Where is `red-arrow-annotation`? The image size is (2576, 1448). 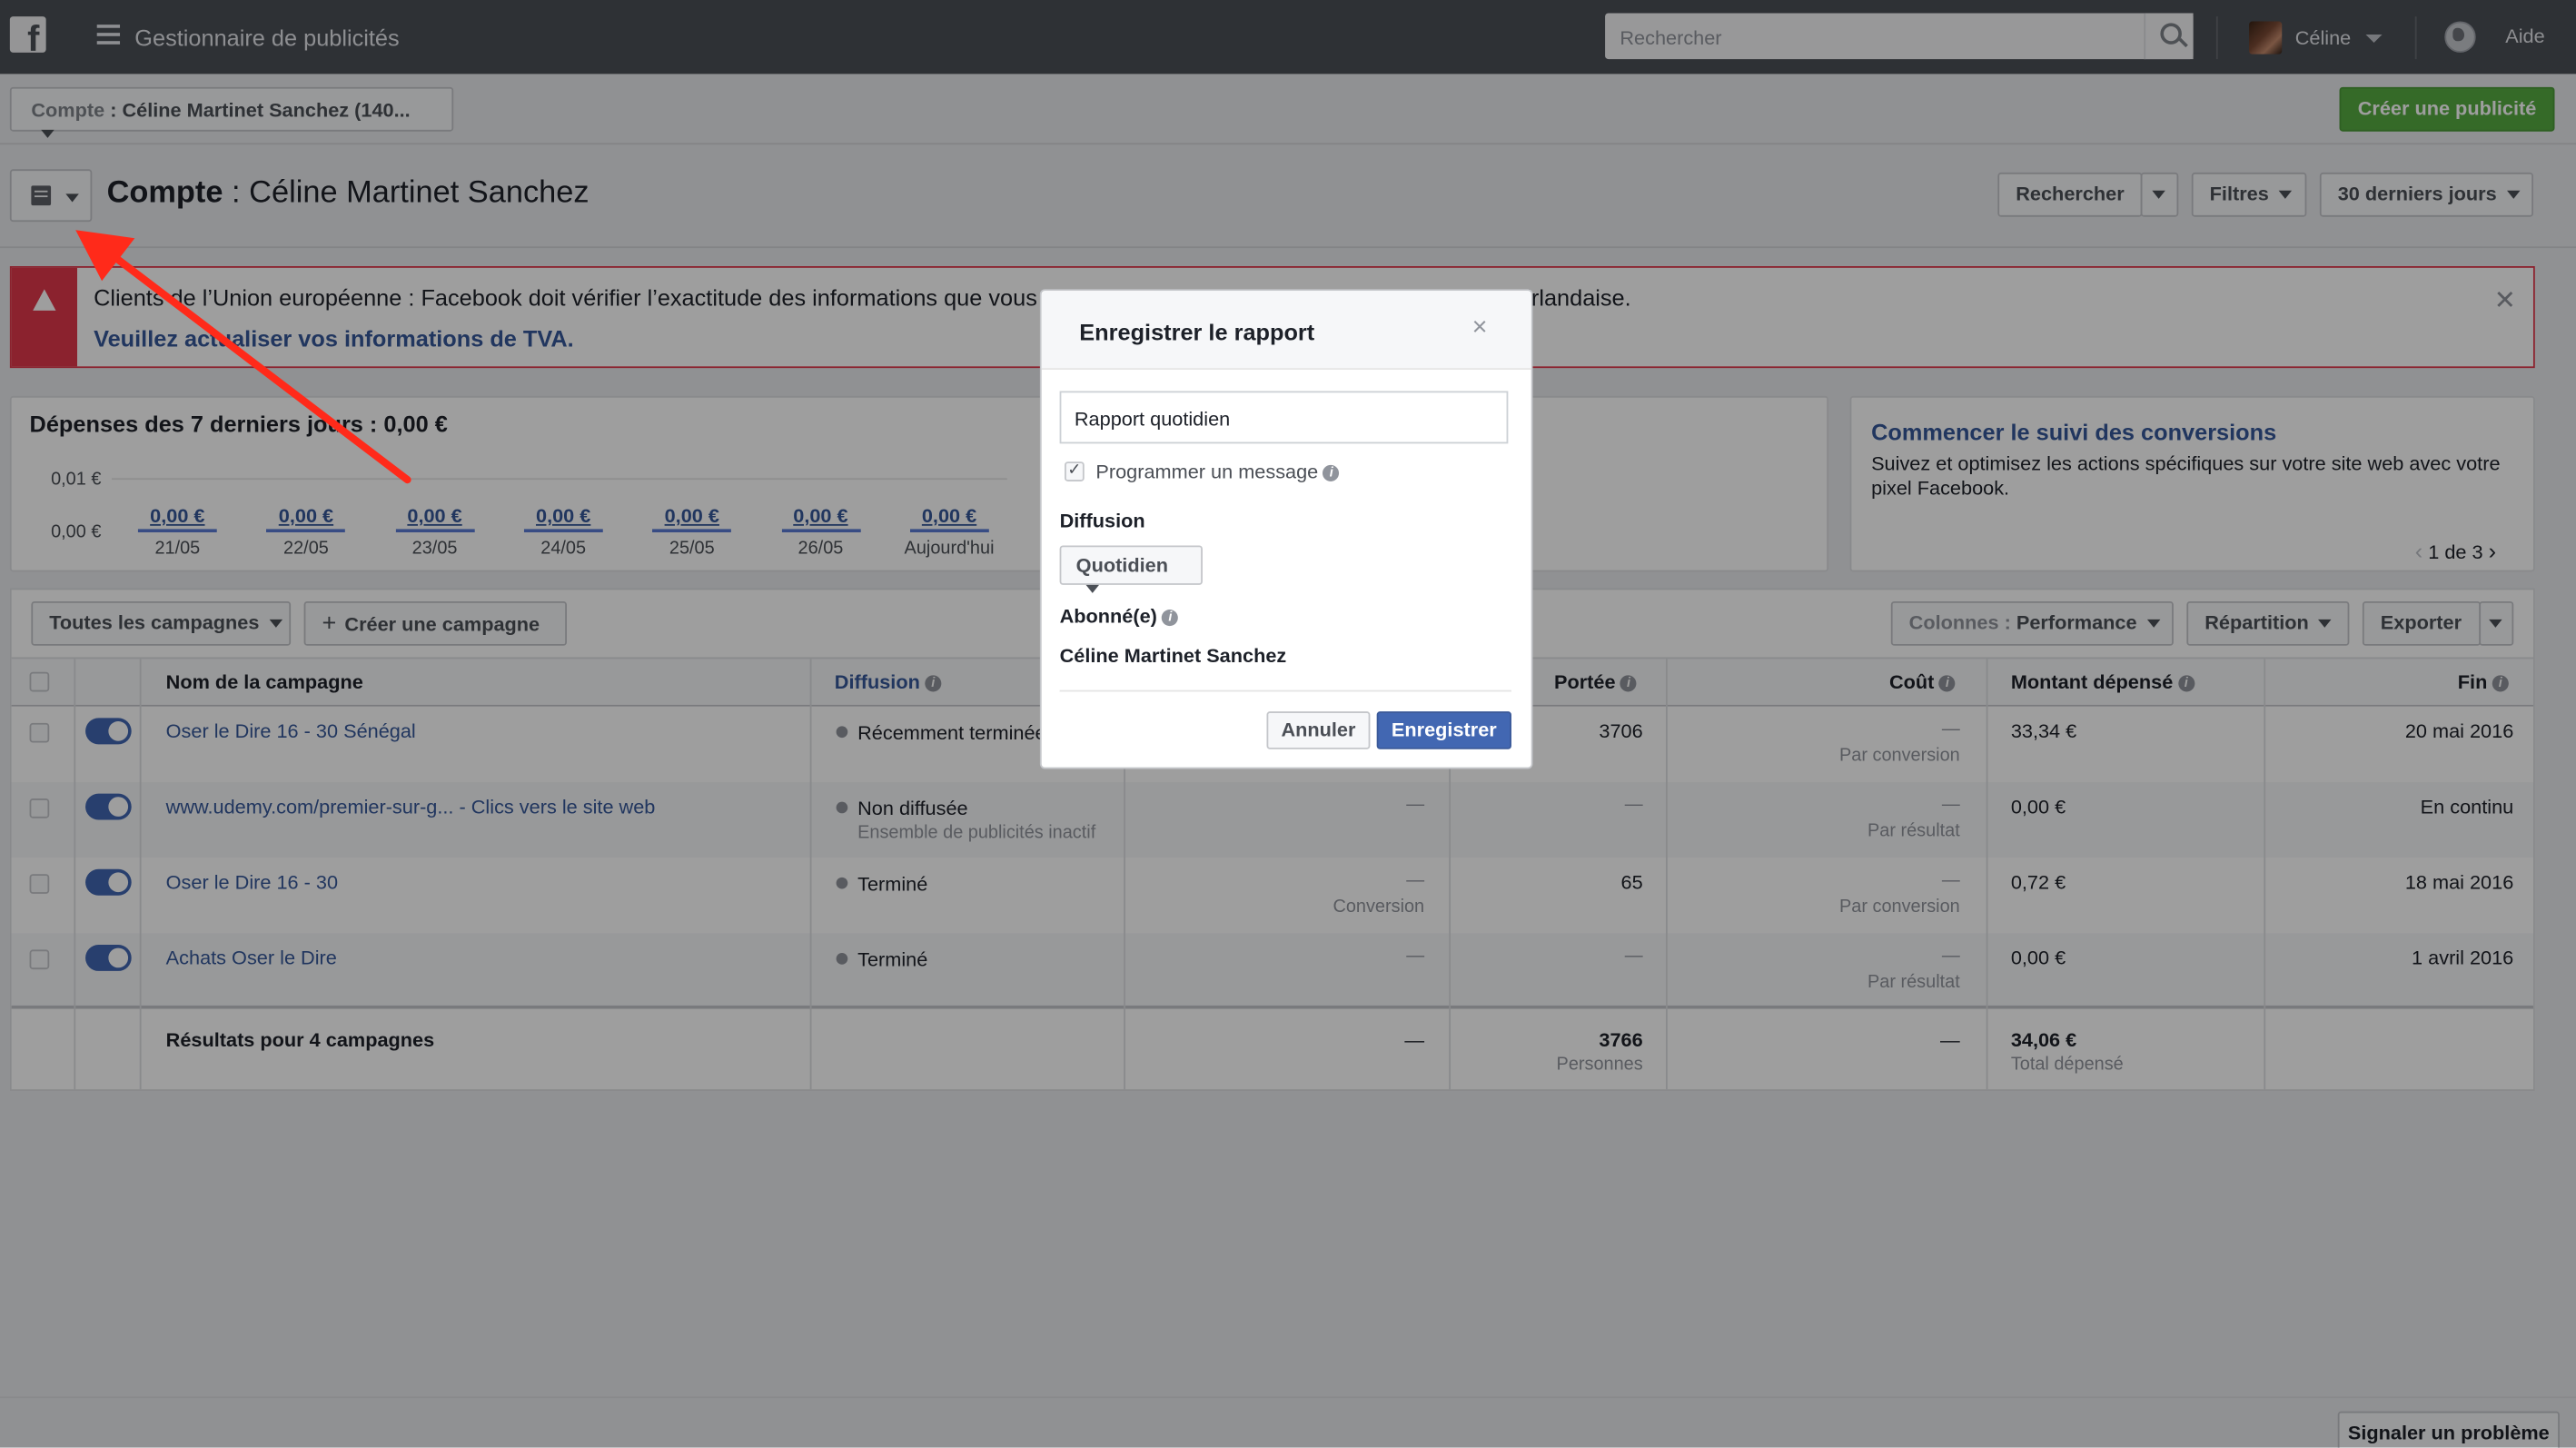
red-arrow-annotation is located at coordinates (243, 357).